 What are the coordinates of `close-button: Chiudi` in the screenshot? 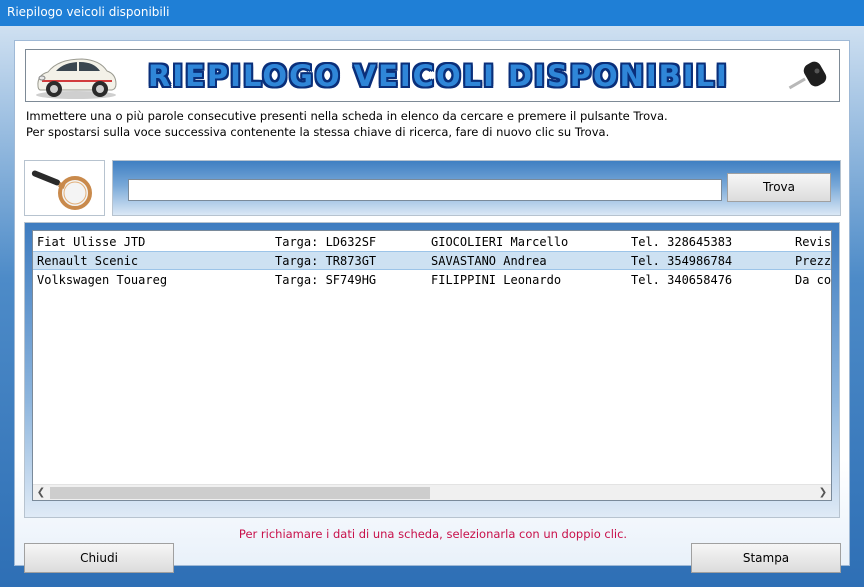 It's located at (99, 558).